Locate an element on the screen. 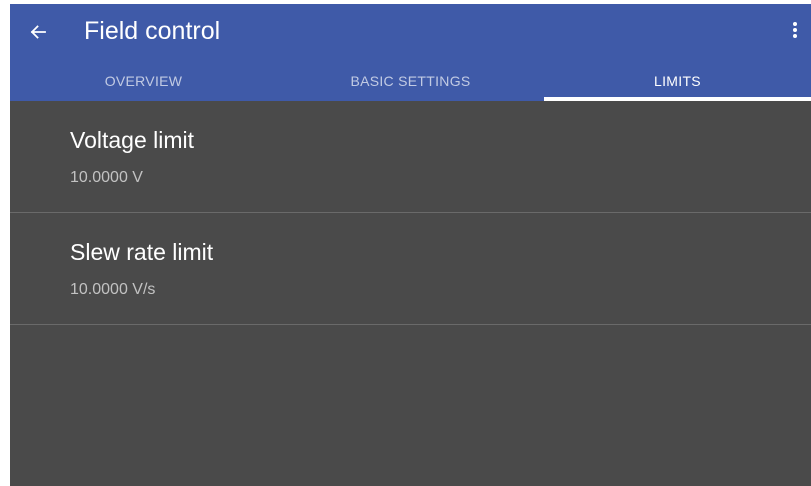  list-item-title: Slew rate limit is located at coordinates (142, 252).